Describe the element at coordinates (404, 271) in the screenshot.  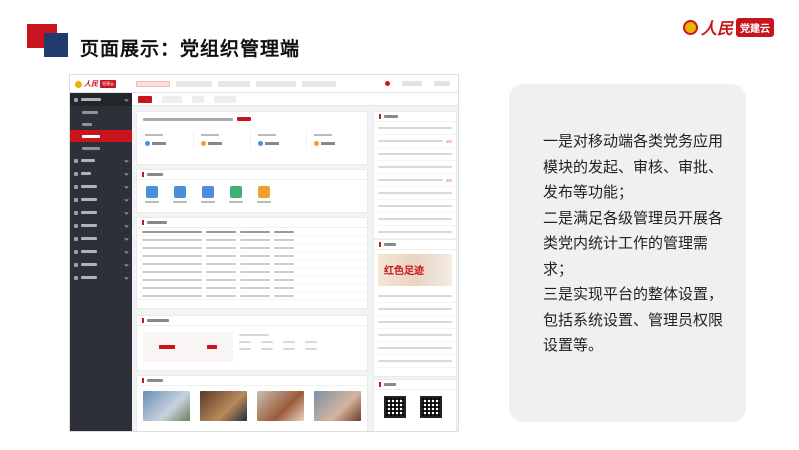
I see `banner-text: 红色足迹` at that location.